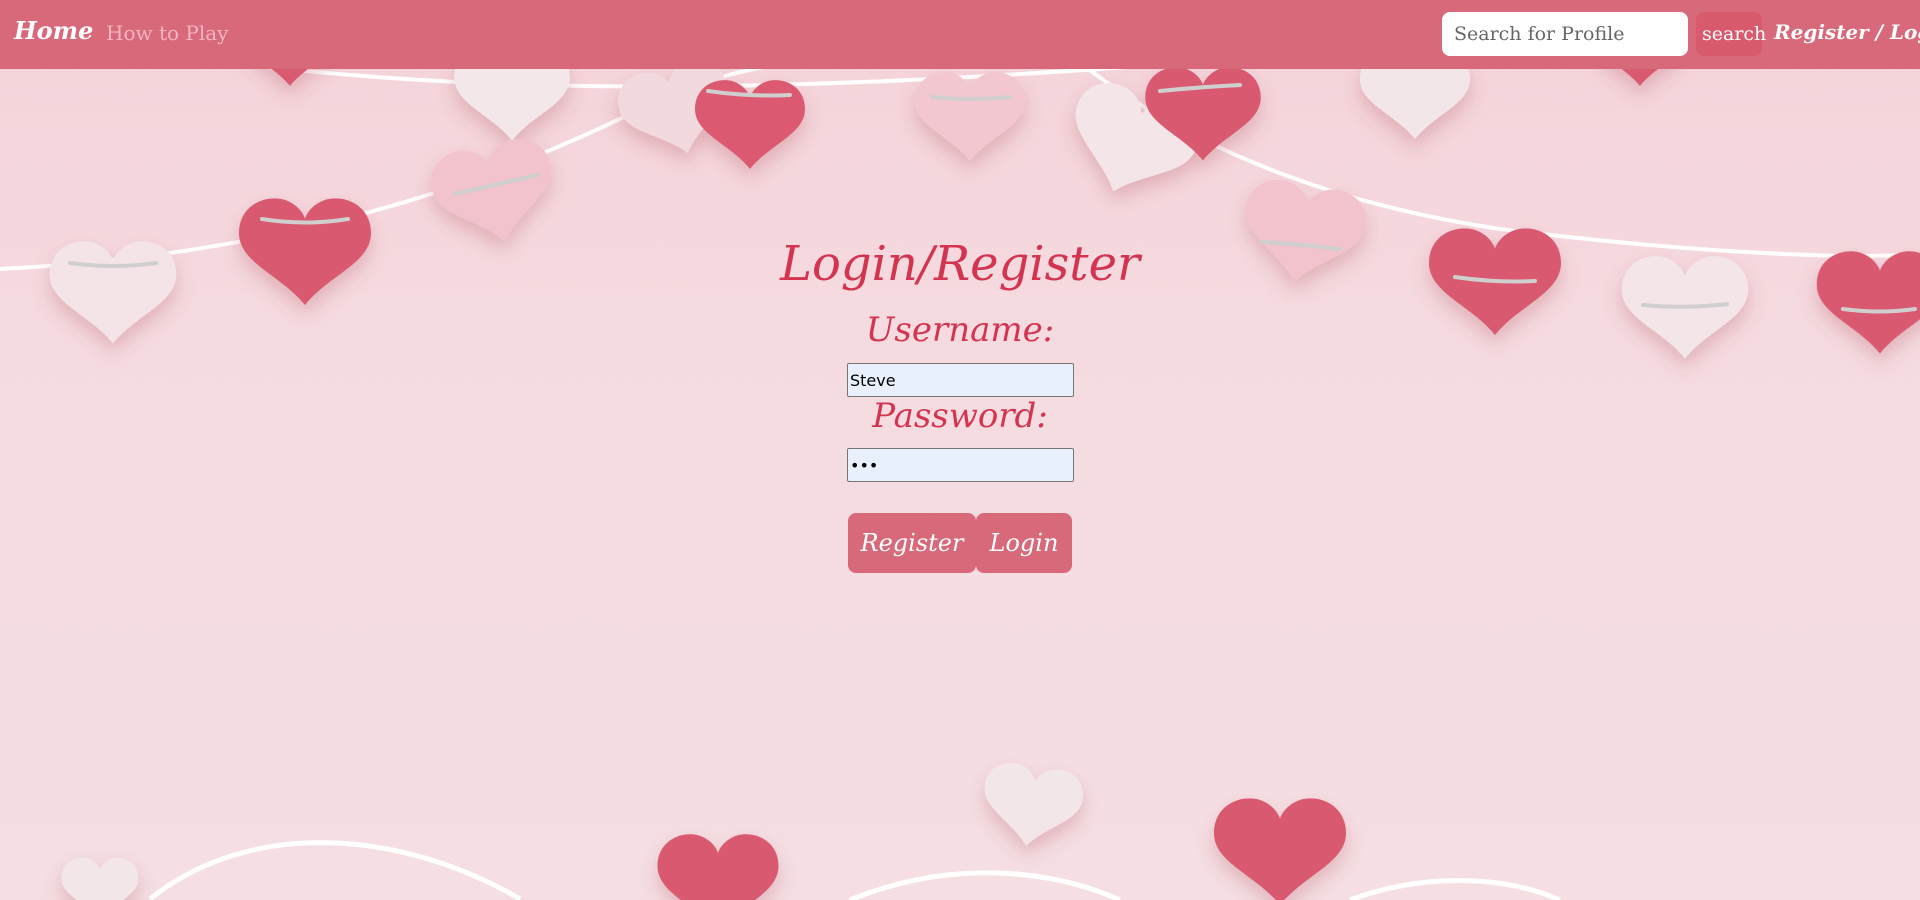 The height and width of the screenshot is (900, 1920). Describe the element at coordinates (960, 264) in the screenshot. I see `page-title: Login/Register` at that location.